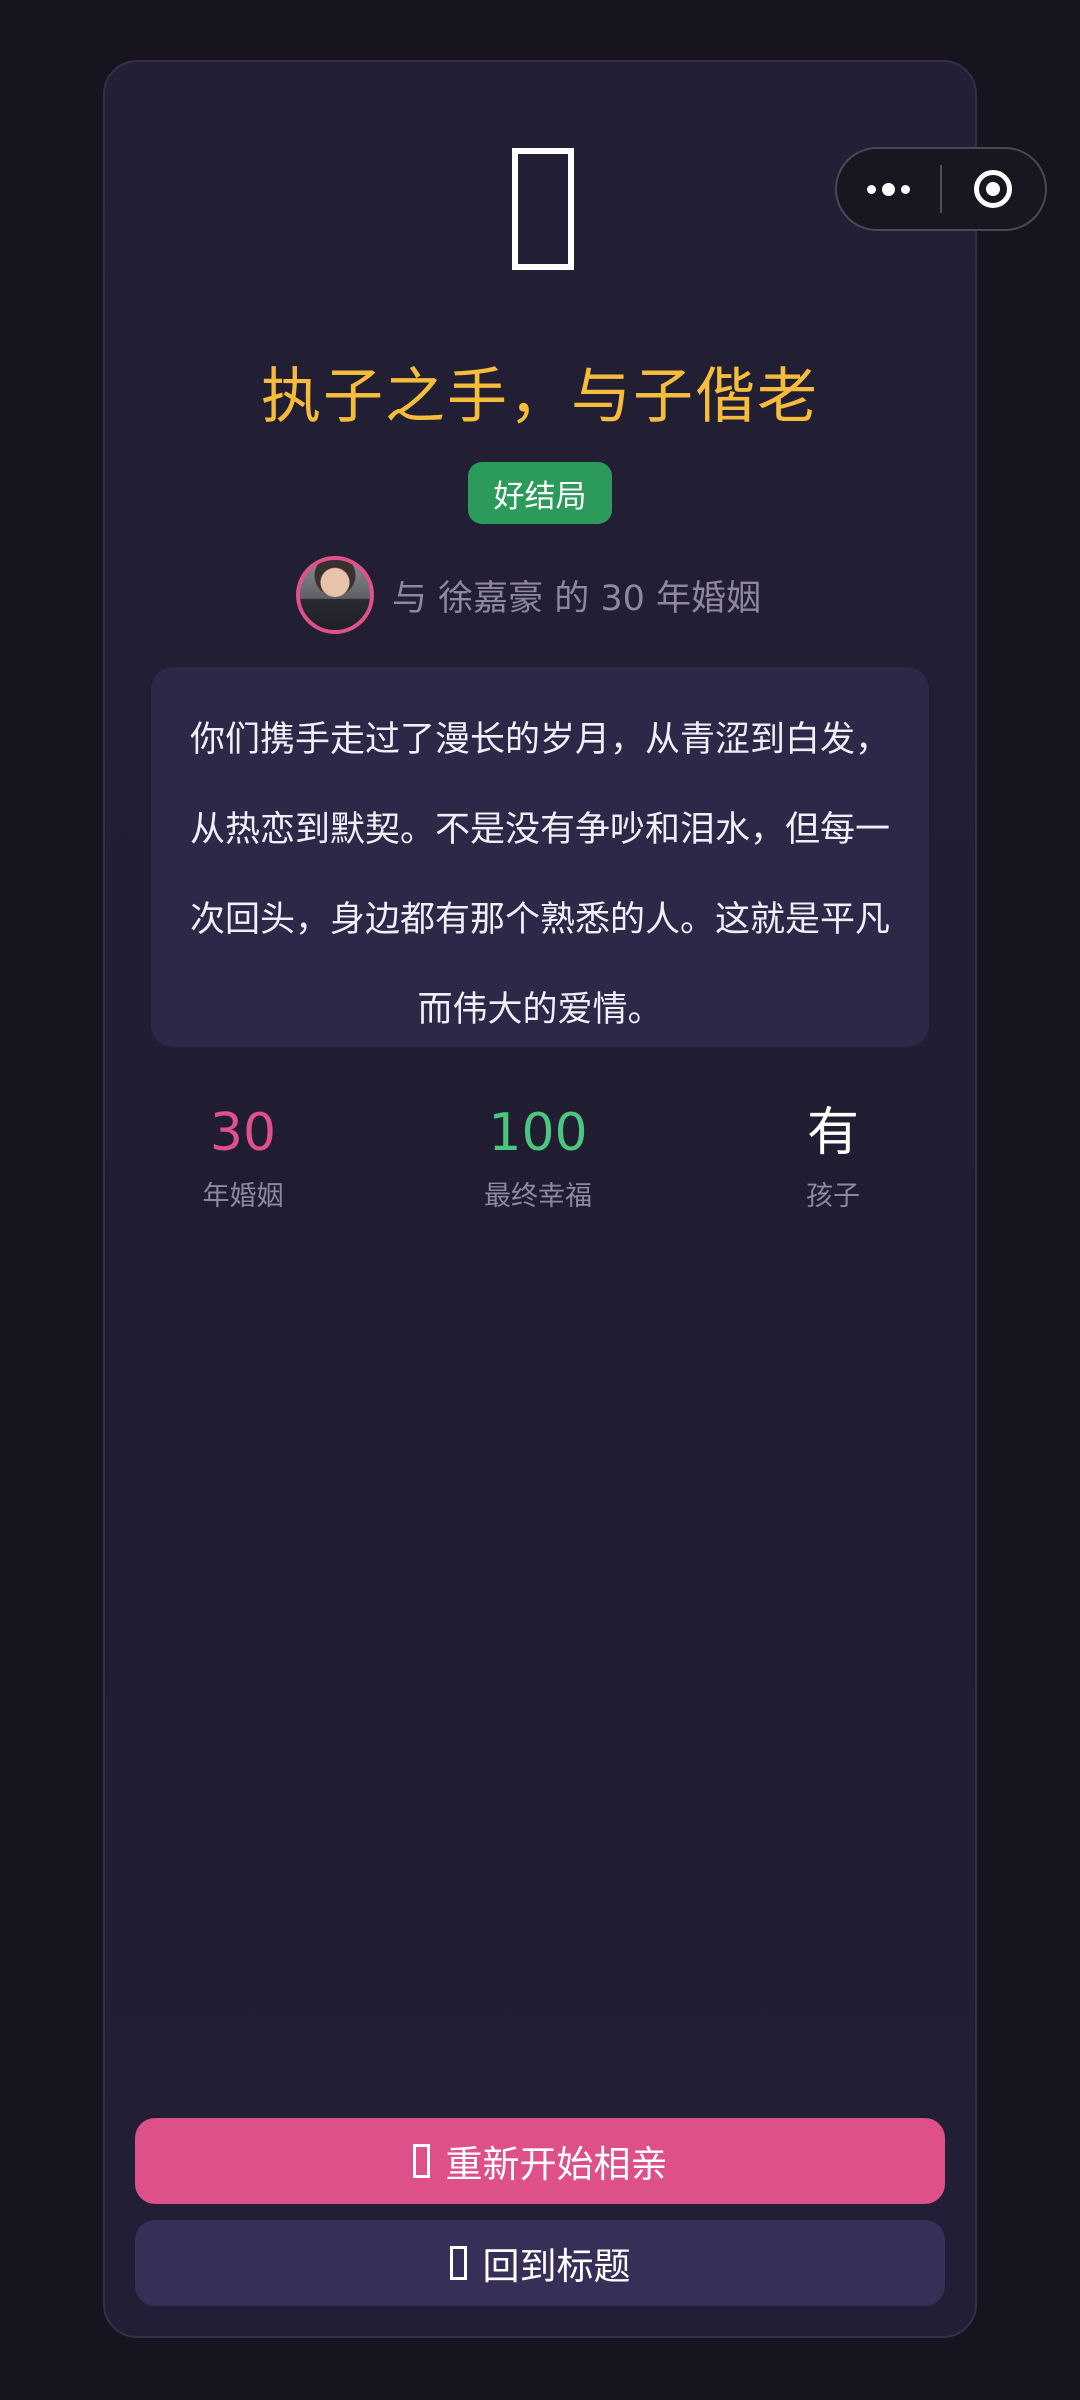  Describe the element at coordinates (335, 595) in the screenshot. I see `partner-avatar` at that location.